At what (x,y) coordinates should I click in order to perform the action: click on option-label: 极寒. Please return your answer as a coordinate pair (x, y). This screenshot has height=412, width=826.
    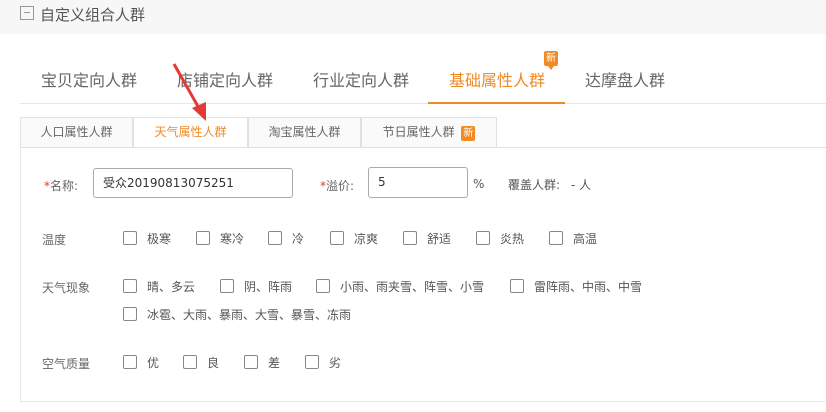
    Looking at the image, I should click on (159, 238).